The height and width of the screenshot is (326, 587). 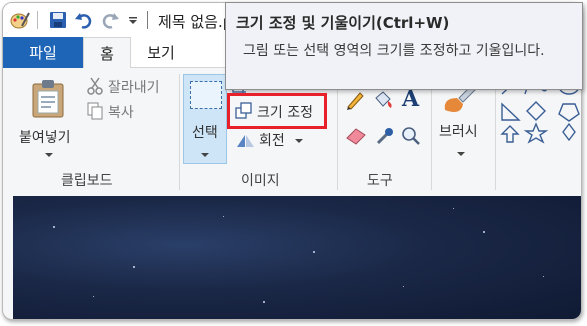 I want to click on image-group-label: 이미지, so click(x=260, y=181).